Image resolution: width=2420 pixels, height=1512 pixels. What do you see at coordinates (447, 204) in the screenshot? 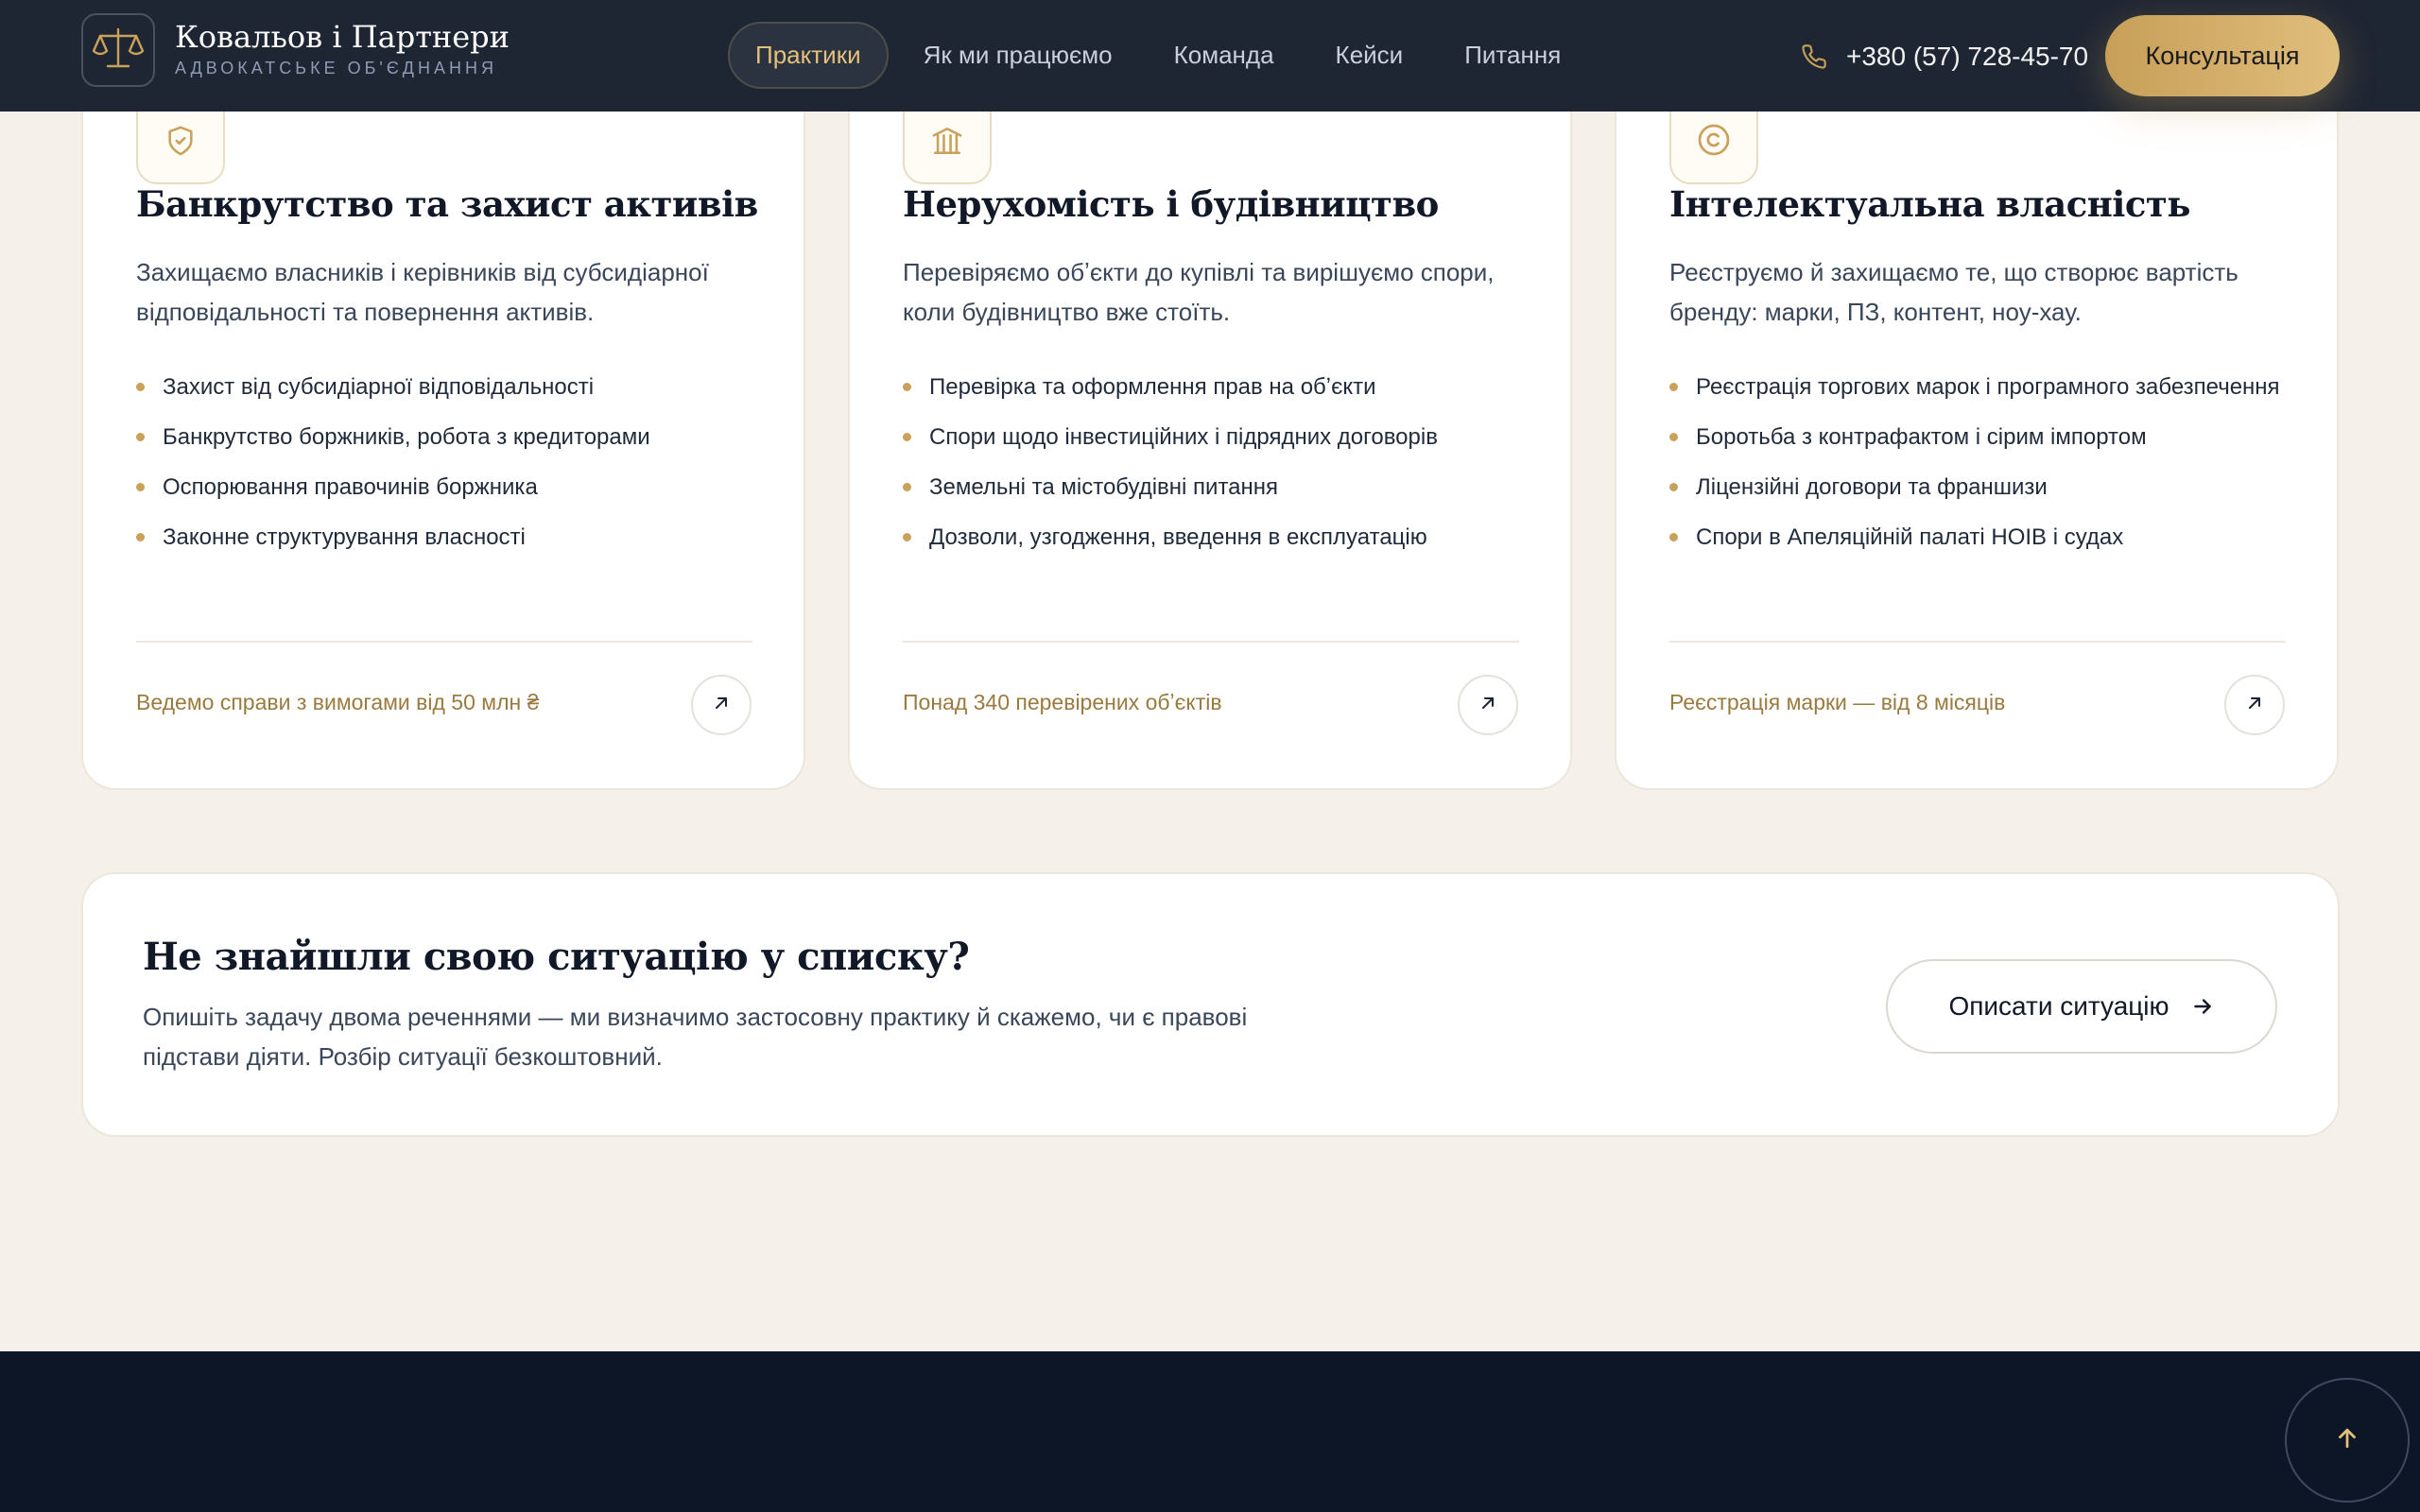
I see `card-title: Банкрутство та захист активів` at bounding box center [447, 204].